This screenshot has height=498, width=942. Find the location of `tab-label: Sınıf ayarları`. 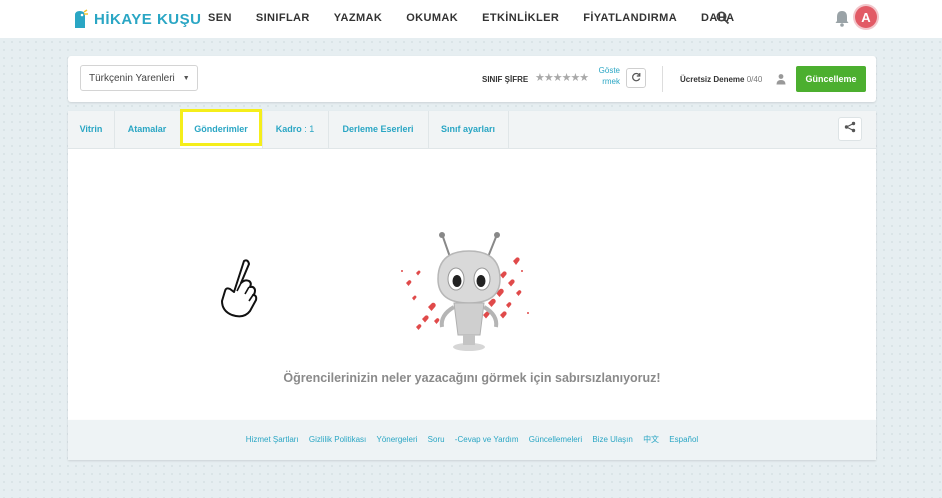

tab-label: Sınıf ayarları is located at coordinates (468, 129).